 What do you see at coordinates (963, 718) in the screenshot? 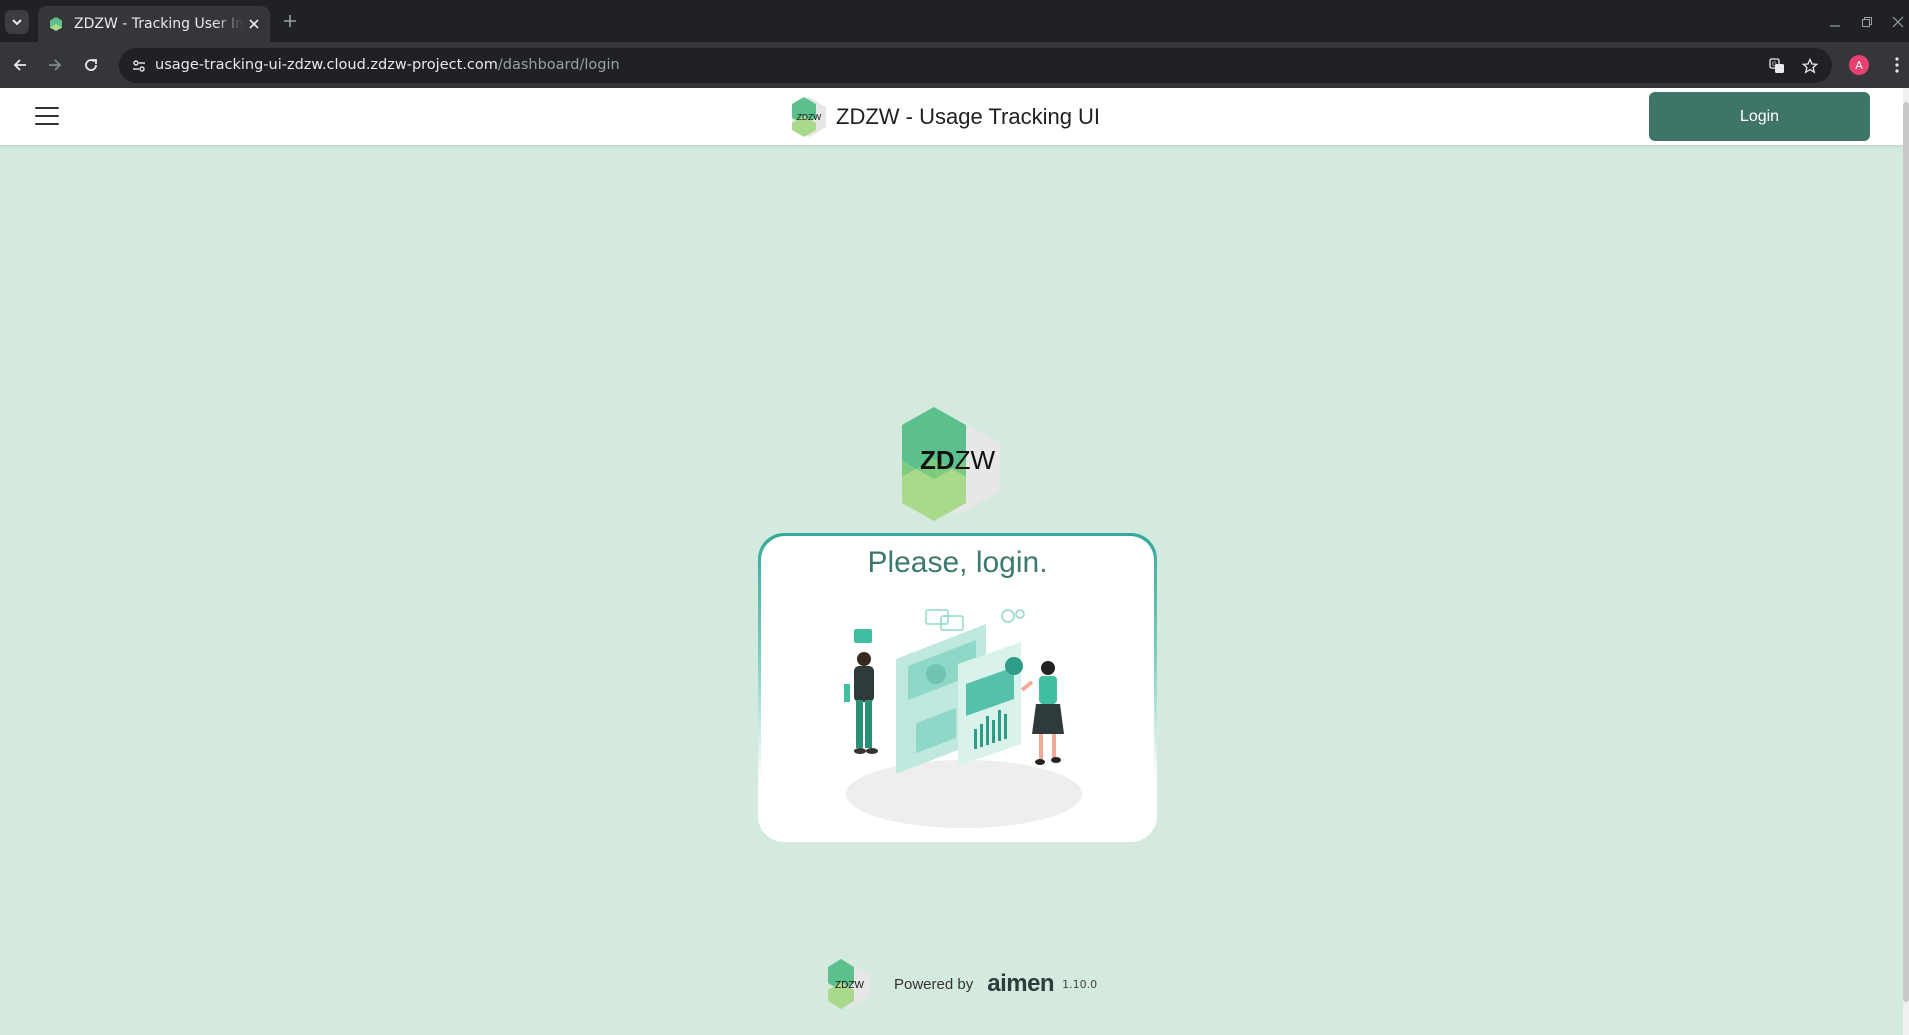
I see `dashboard-illustration` at bounding box center [963, 718].